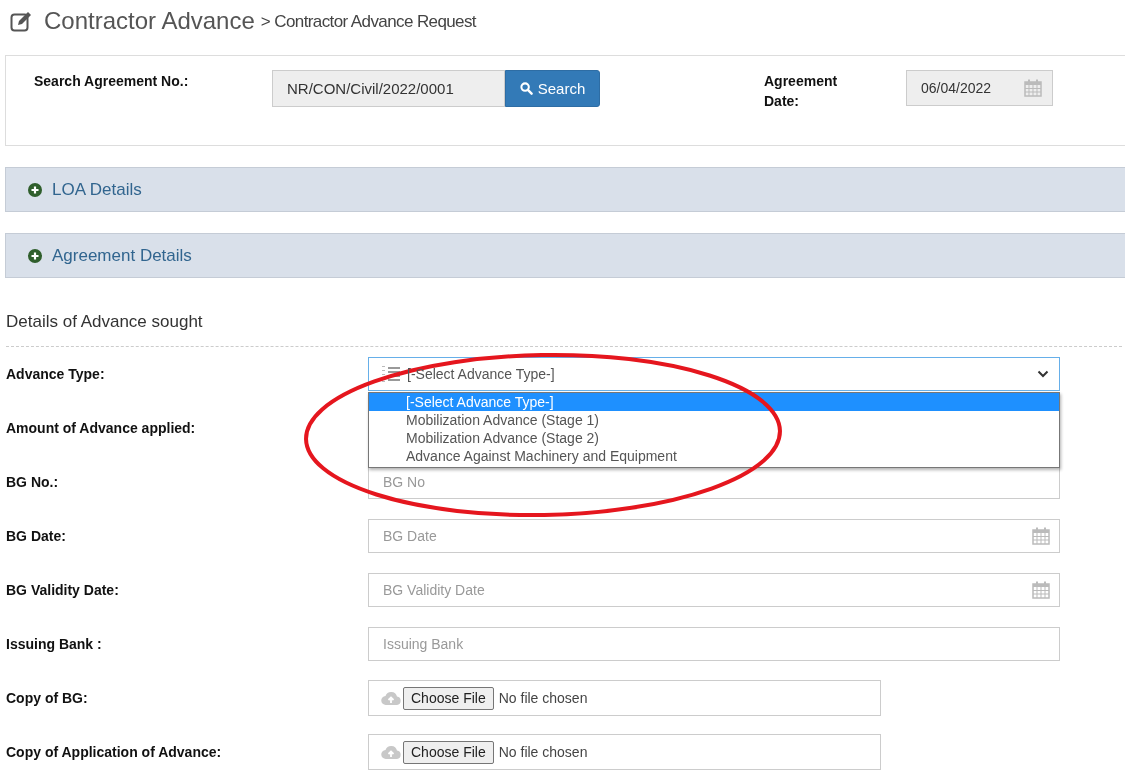  I want to click on field-label: Advance Type:, so click(56, 374).